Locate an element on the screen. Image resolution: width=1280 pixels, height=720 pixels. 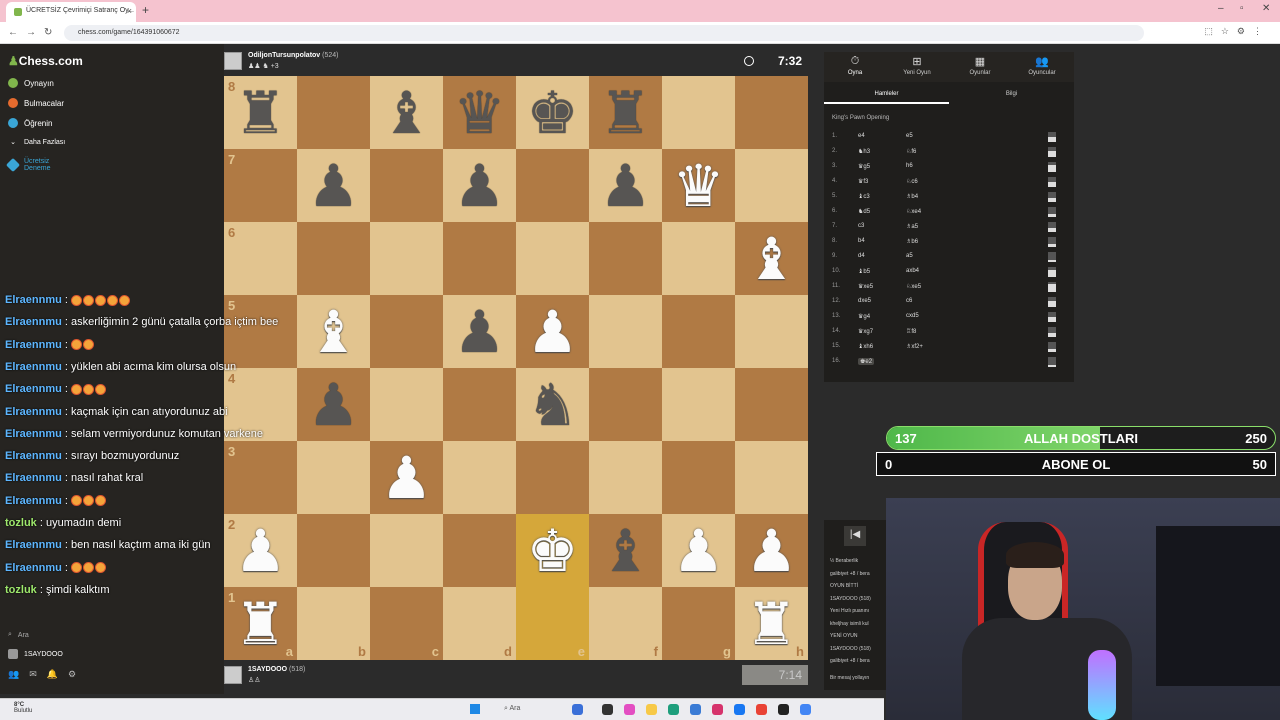
tab-moves: Hamleler is located at coordinates (886, 97).